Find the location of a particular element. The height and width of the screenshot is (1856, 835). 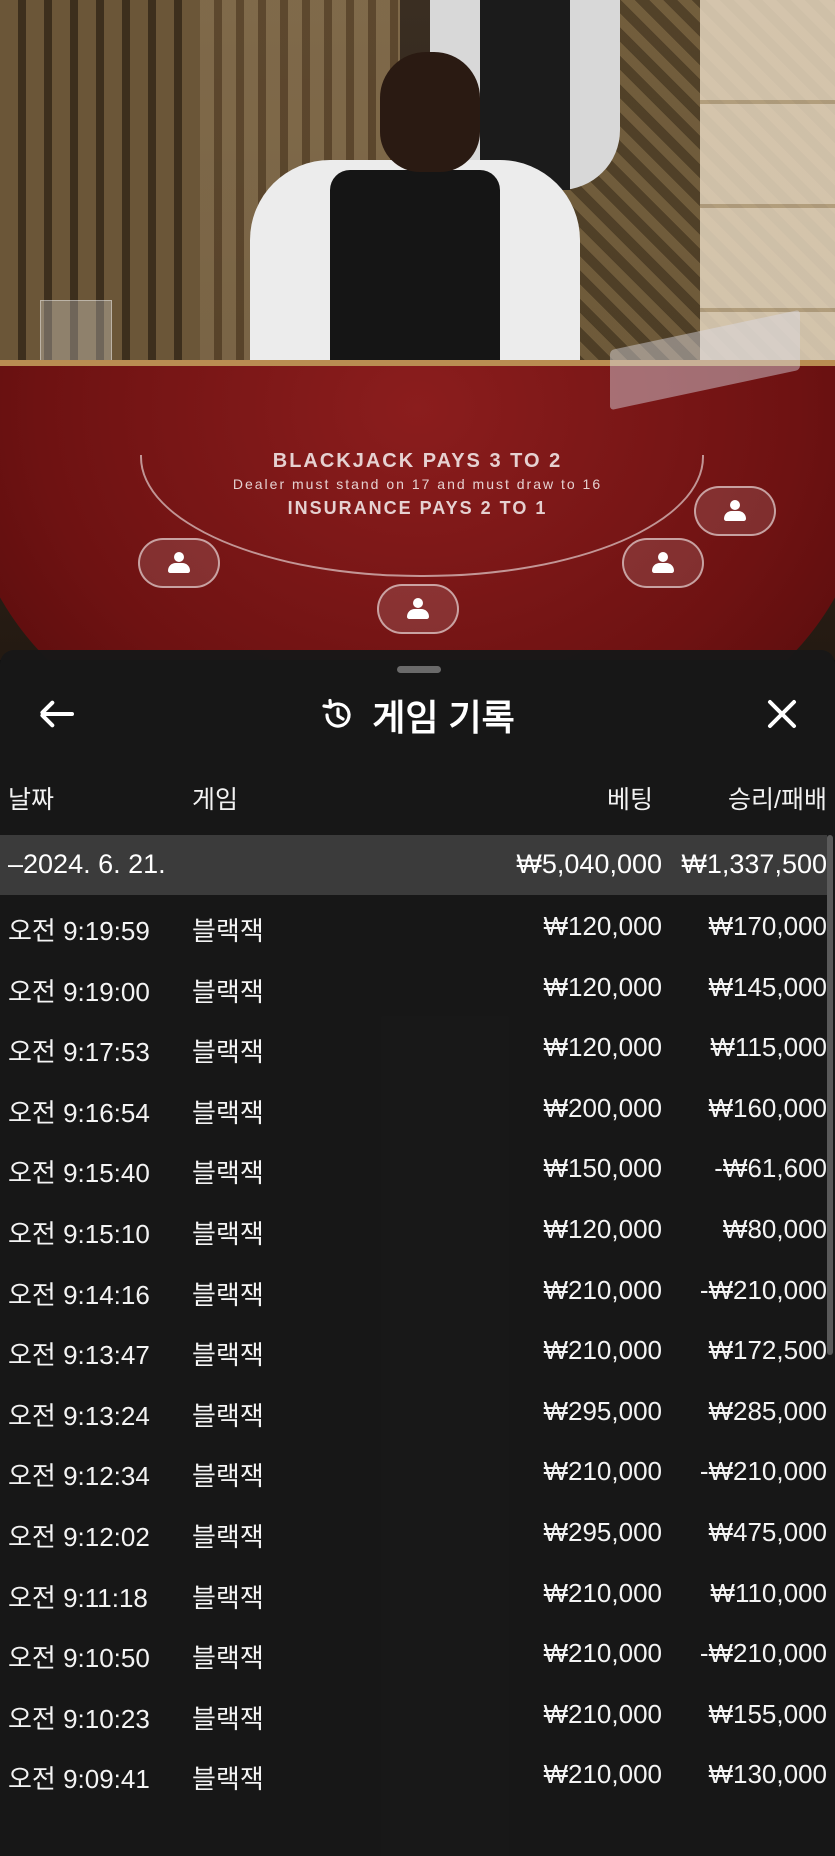

row-time: 오전 9:19:59 is located at coordinates (79, 931).